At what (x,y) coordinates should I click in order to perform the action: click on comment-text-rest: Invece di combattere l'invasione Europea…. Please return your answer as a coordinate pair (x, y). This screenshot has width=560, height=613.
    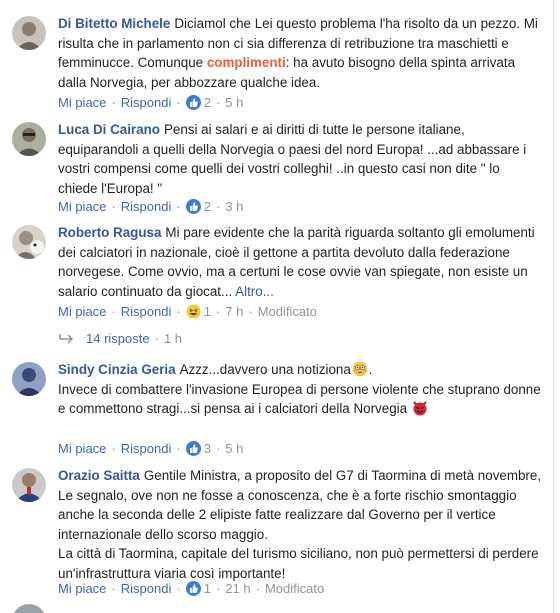
    Looking at the image, I should click on (299, 399).